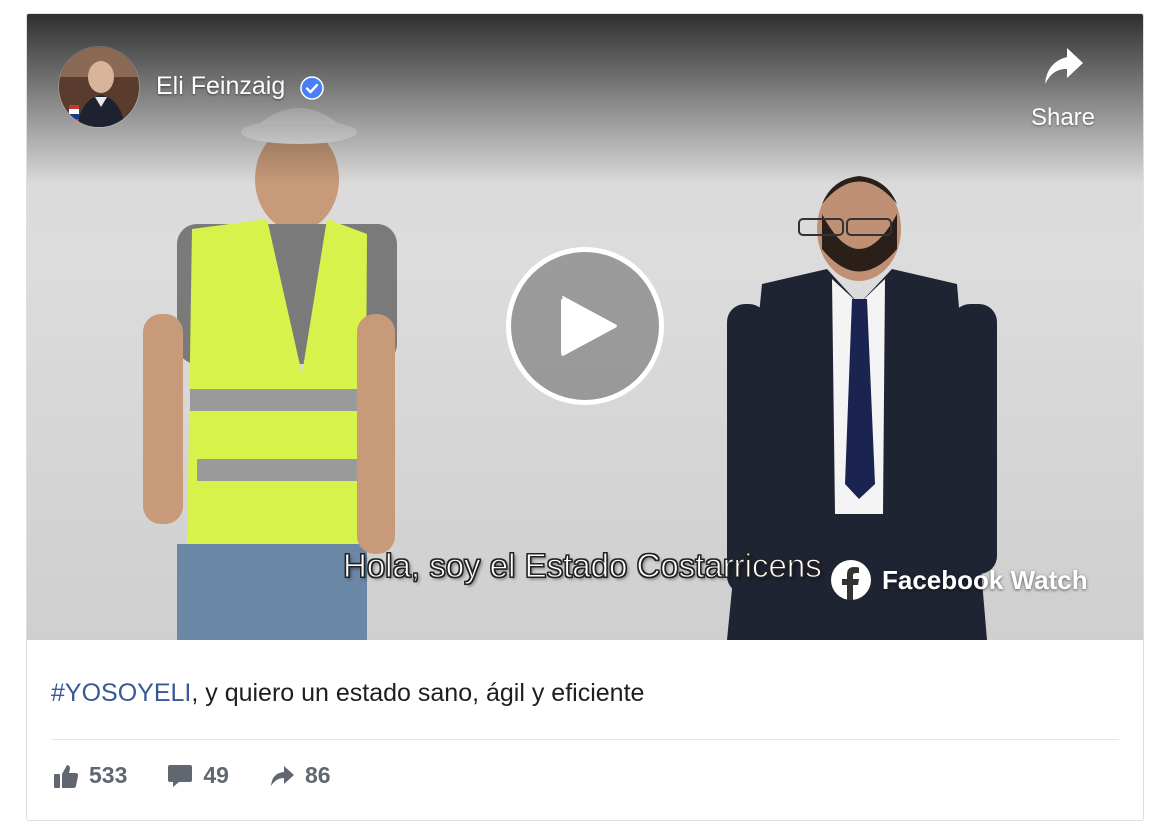  I want to click on facebook-logo-icon, so click(851, 580).